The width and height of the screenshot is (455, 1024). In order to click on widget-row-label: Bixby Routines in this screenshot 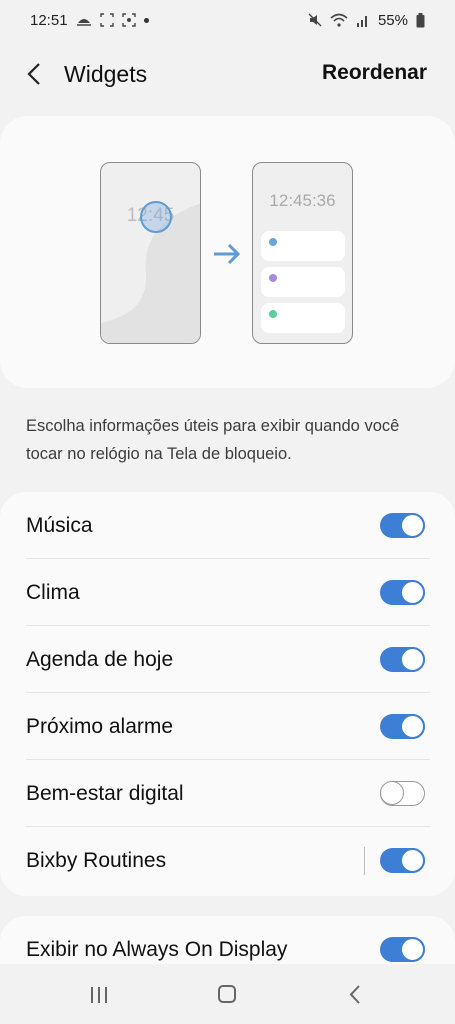, I will do `click(96, 860)`.